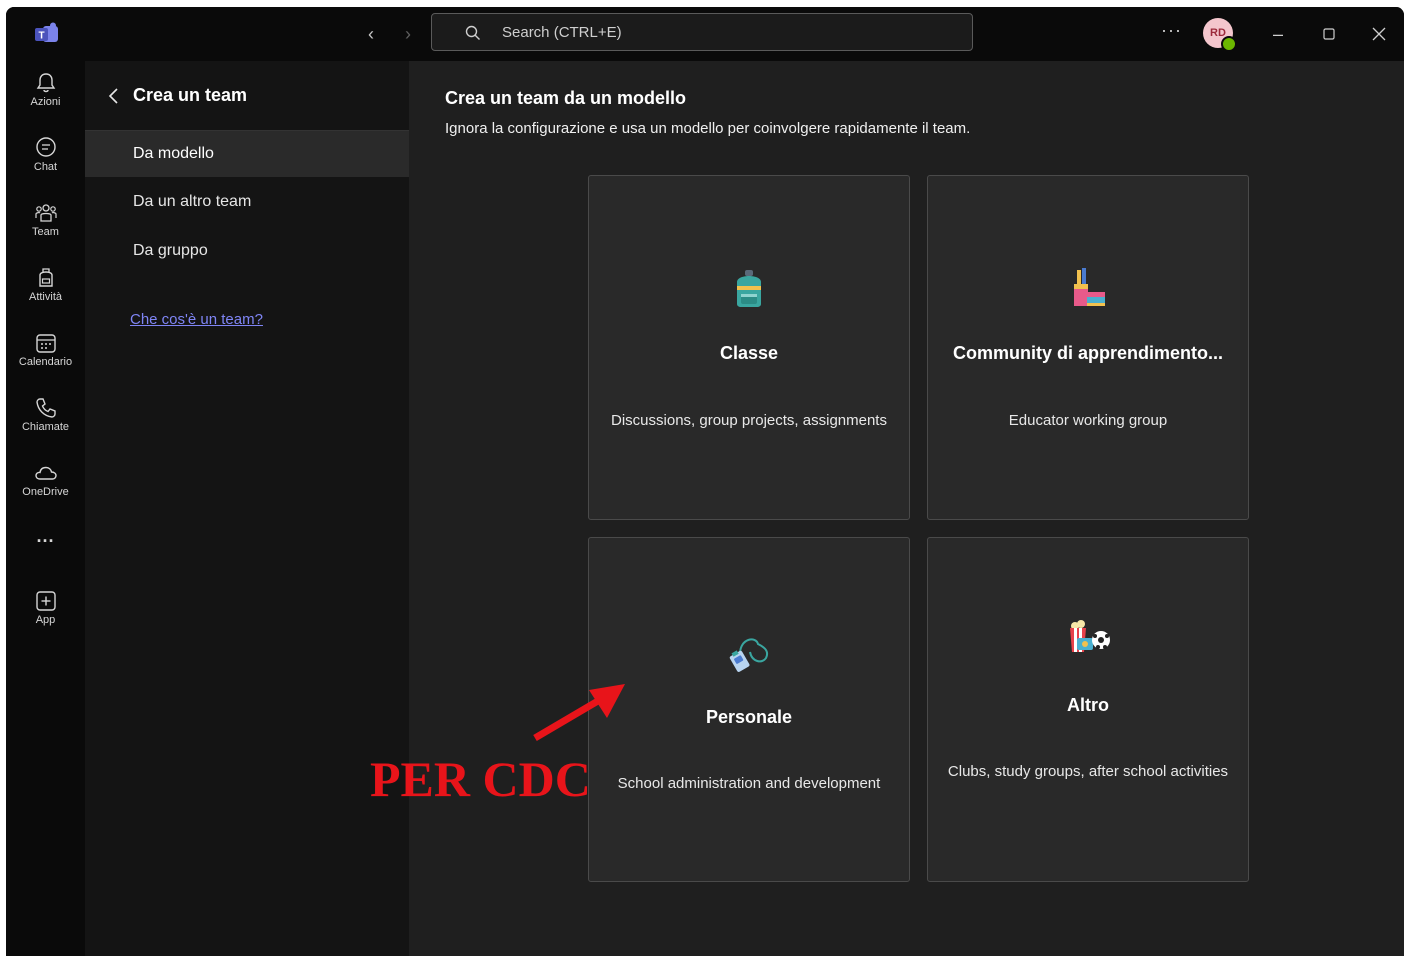 This screenshot has width=1410, height=956. I want to click on rail-item-chat: Chat, so click(45, 154).